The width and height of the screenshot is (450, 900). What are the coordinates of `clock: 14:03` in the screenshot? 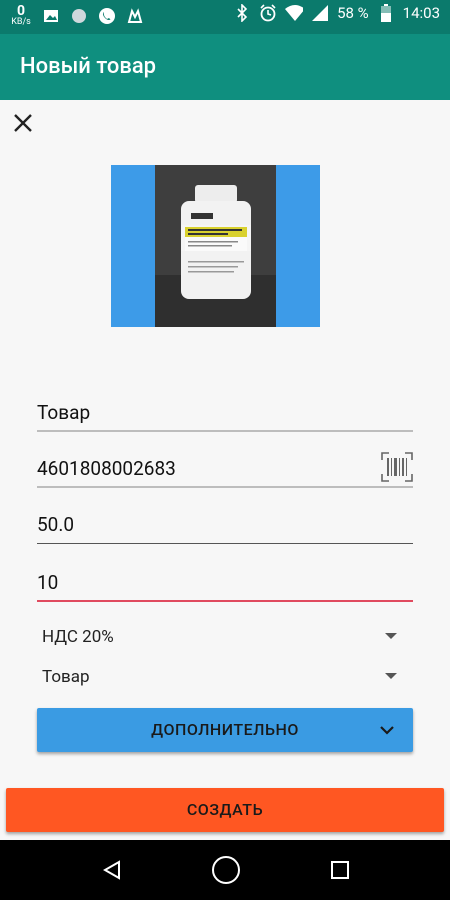 It's located at (421, 13).